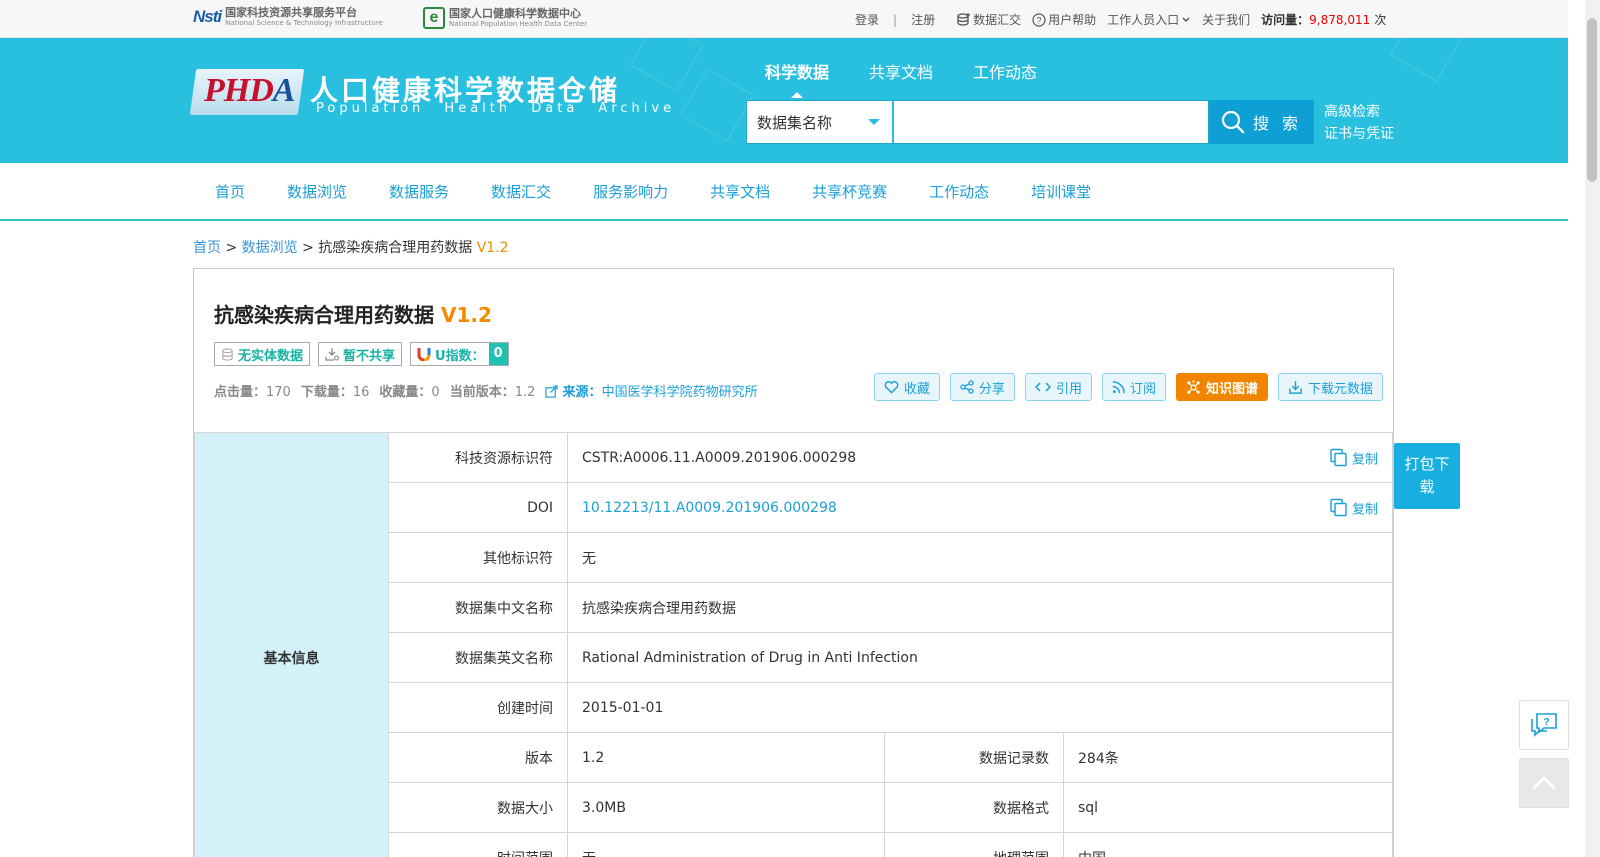 The image size is (1600, 857). I want to click on help-link: ? 用户帮助, so click(1064, 19).